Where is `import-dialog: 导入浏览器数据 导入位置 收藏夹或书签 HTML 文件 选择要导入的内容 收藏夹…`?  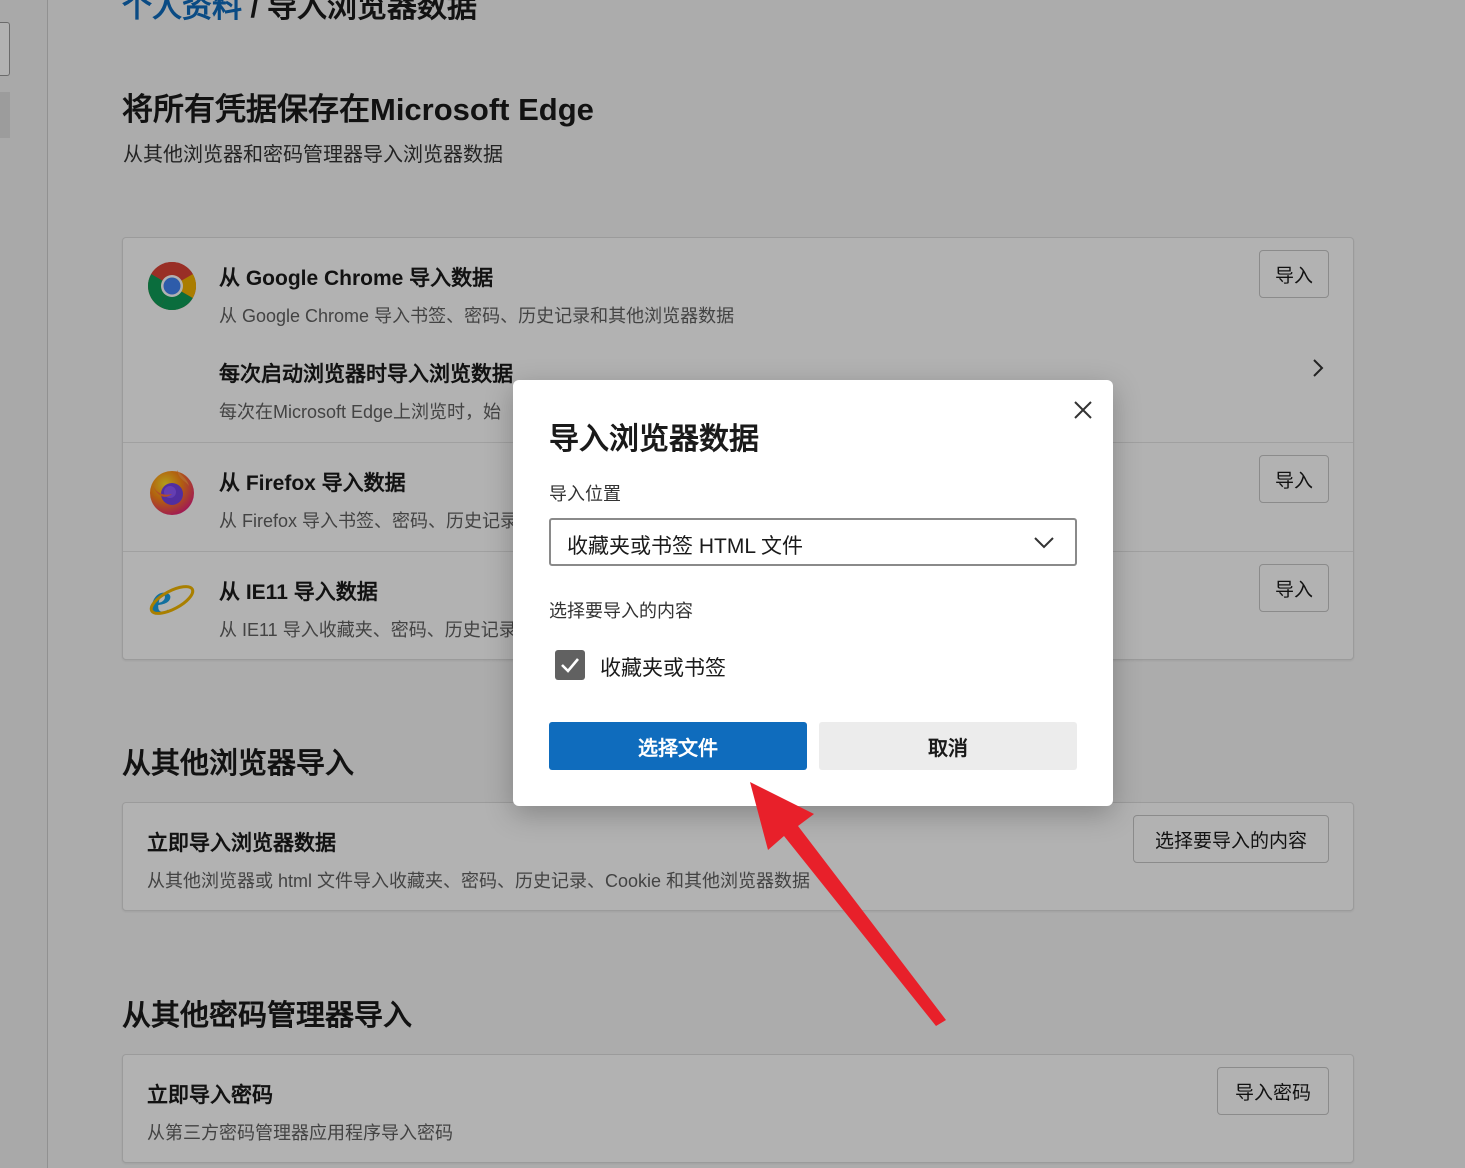
import-dialog: 导入浏览器数据 导入位置 收藏夹或书签 HTML 文件 选择要导入的内容 收藏夹… is located at coordinates (813, 593).